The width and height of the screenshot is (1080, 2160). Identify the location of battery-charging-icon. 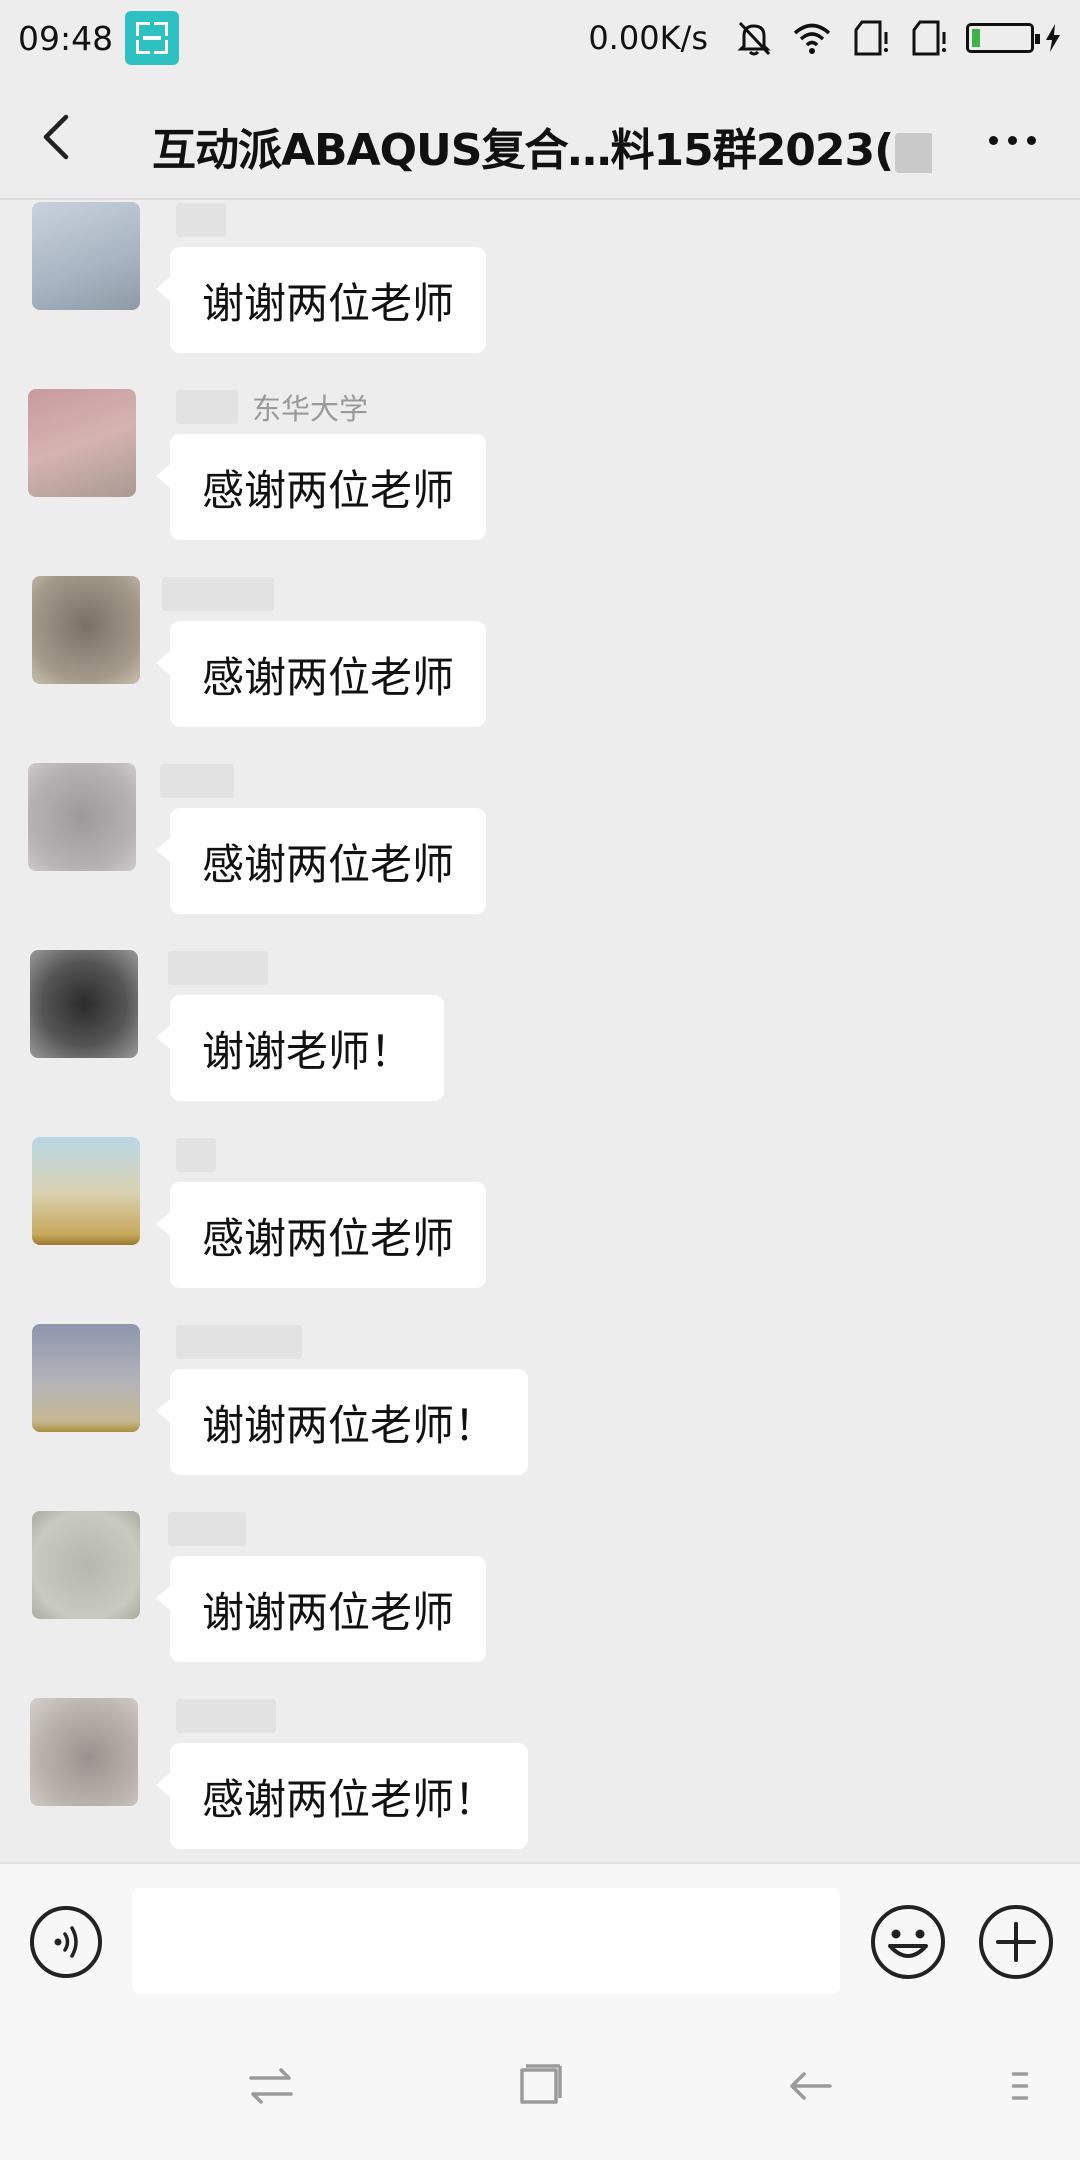
(1003, 38).